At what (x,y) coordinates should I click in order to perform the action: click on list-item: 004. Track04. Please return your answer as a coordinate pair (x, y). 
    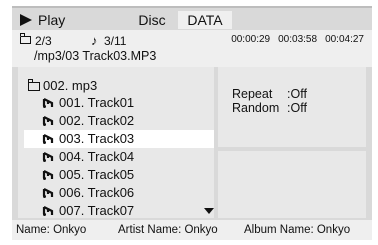
    Looking at the image, I should click on (116, 157).